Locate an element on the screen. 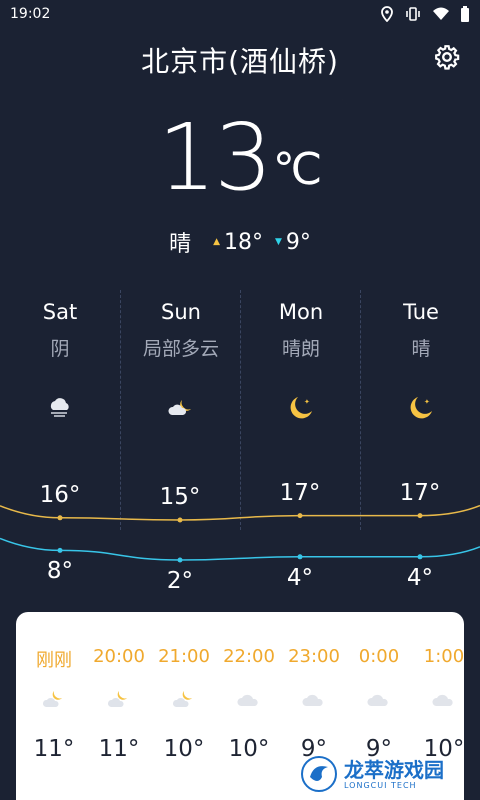  current-condition: 晴 is located at coordinates (180, 244).